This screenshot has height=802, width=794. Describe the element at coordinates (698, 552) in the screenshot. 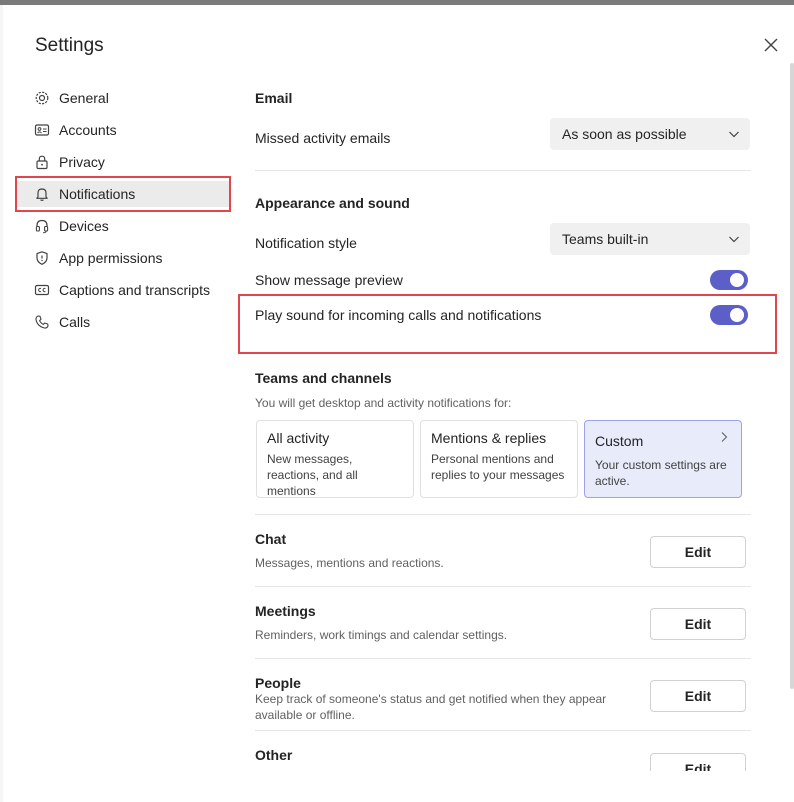

I see `chat-edit-button: Edit` at that location.